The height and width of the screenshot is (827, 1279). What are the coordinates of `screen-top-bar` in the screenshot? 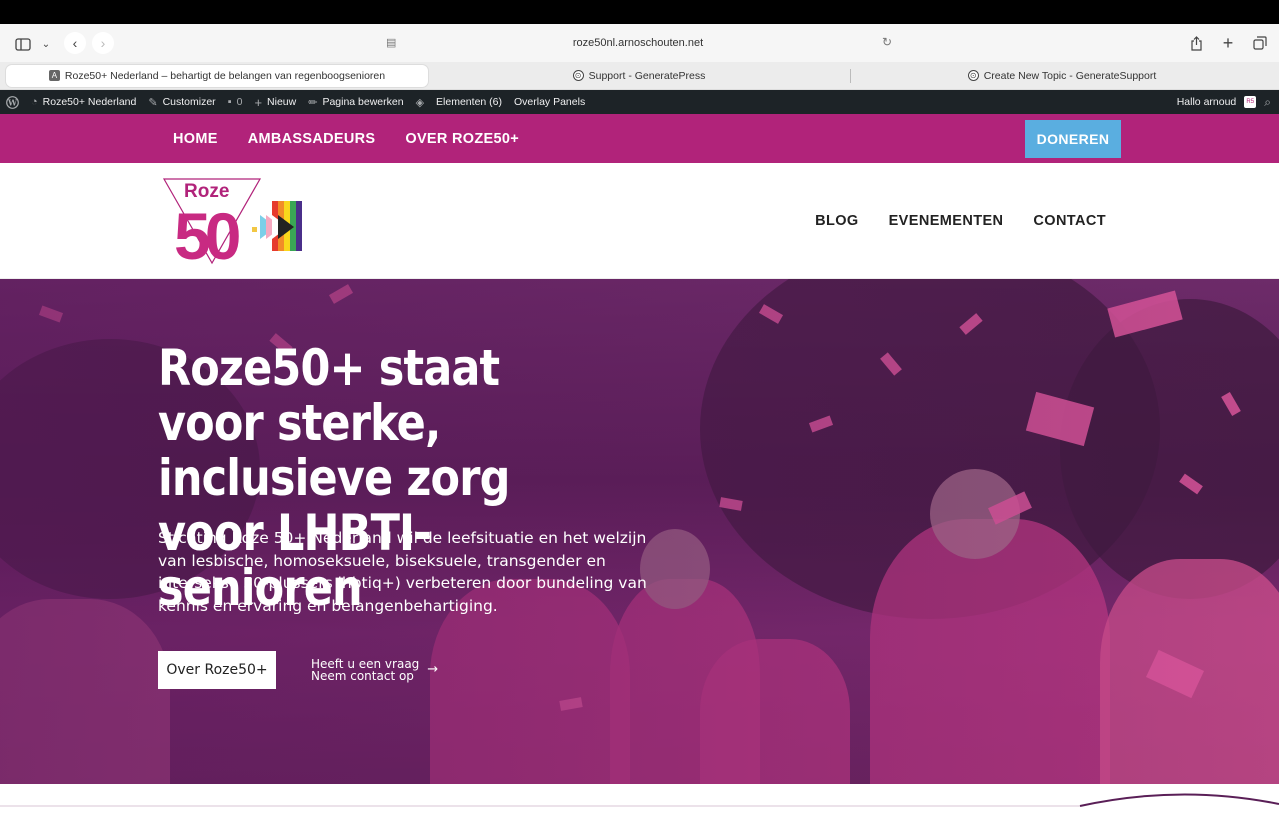 It's located at (639, 12).